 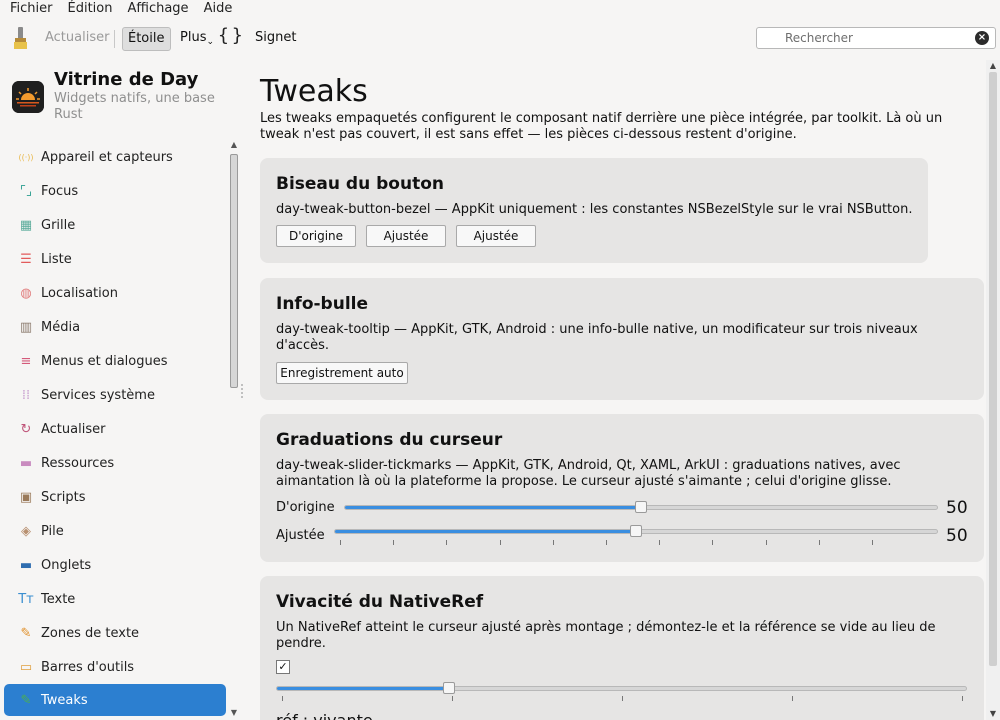 What do you see at coordinates (115, 599) in the screenshot?
I see `sidebar-item-13: Tт Texte` at bounding box center [115, 599].